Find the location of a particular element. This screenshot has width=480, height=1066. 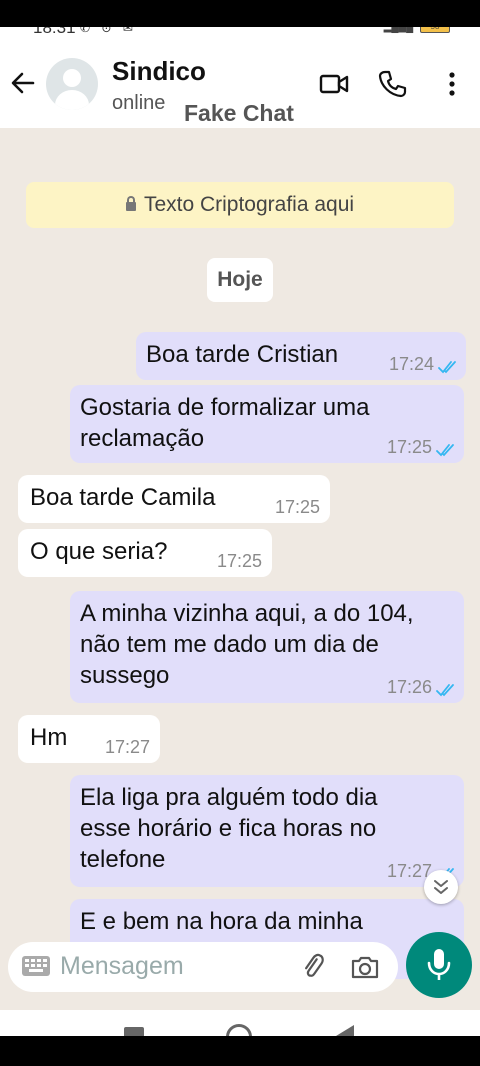

avatar is located at coordinates (72, 84).